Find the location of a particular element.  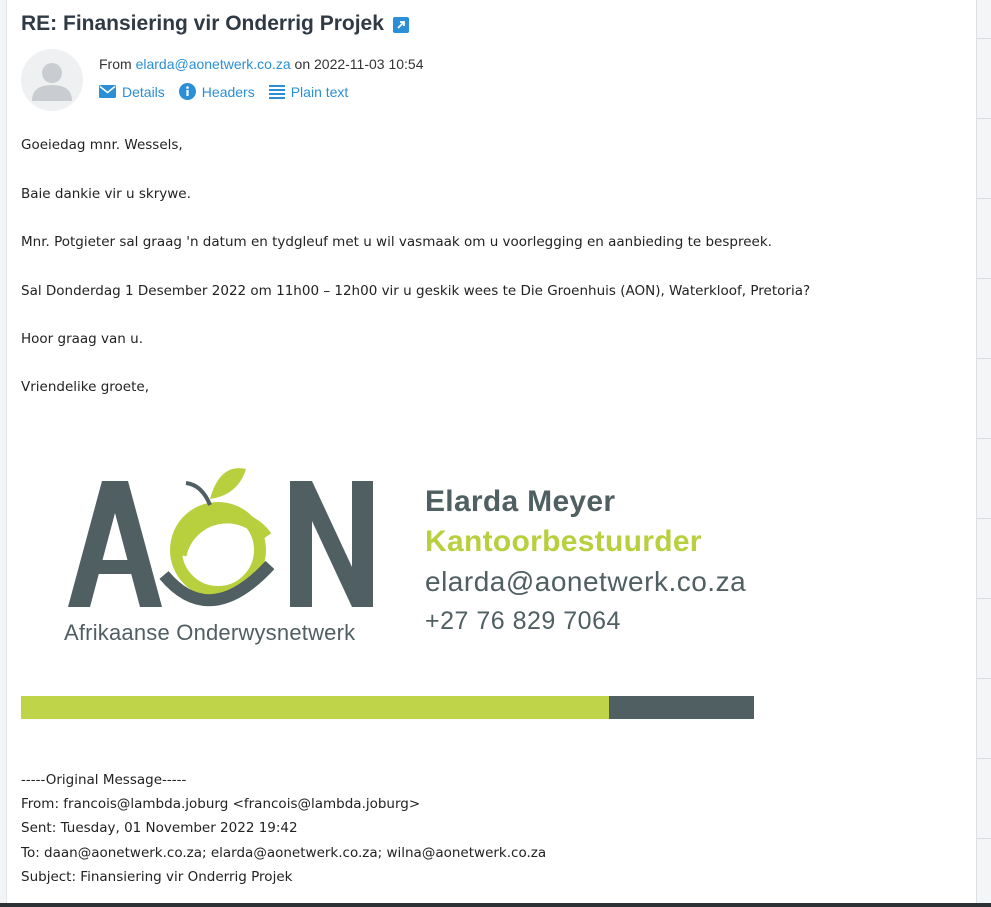

details-button: Details is located at coordinates (132, 91).